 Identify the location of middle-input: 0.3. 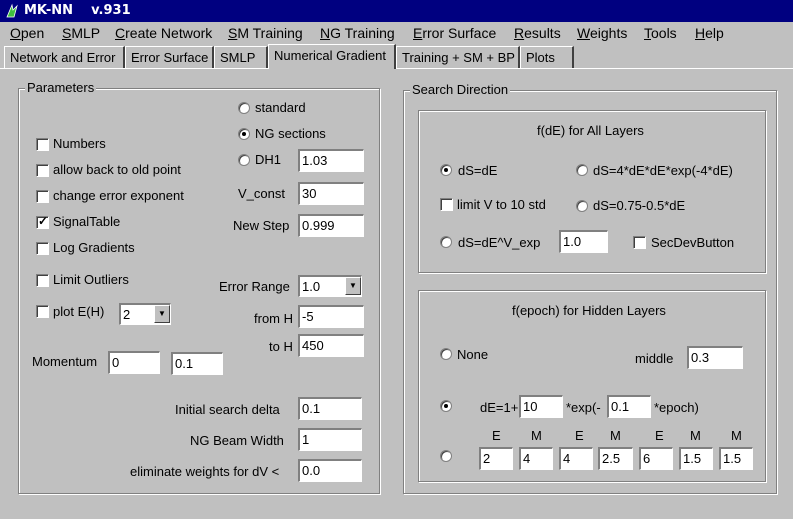
(715, 357).